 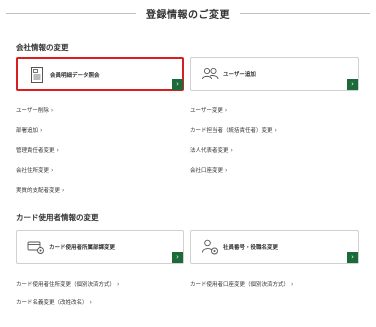 I want to click on link-change-admin: 管理責任者変更 ›, so click(x=37, y=150).